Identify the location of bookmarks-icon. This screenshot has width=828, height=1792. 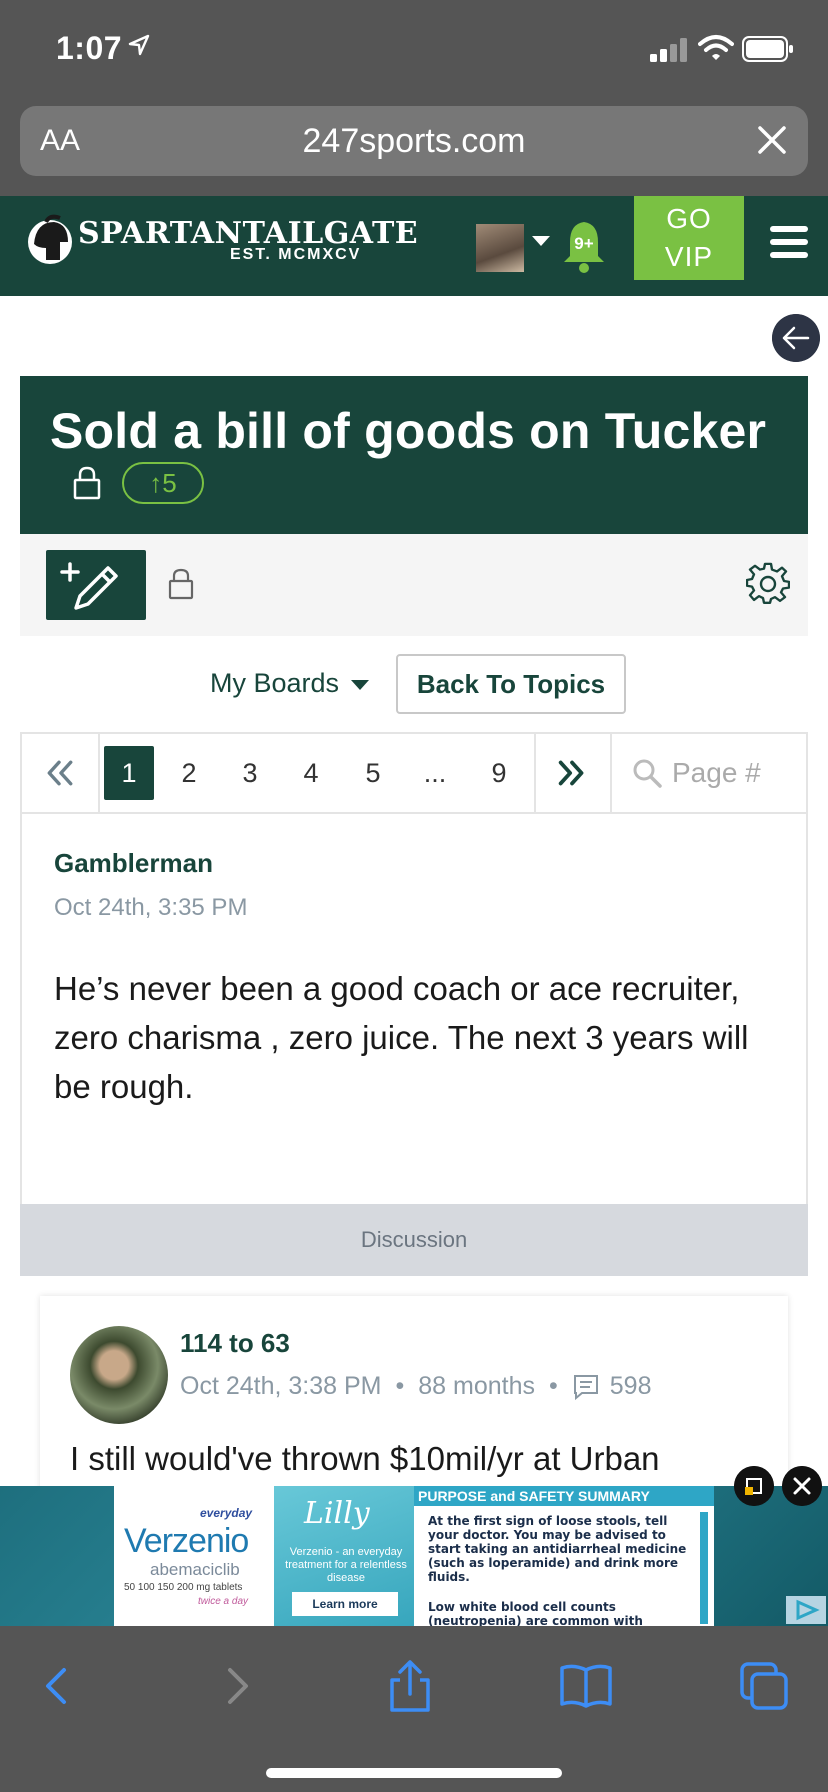
(586, 1686).